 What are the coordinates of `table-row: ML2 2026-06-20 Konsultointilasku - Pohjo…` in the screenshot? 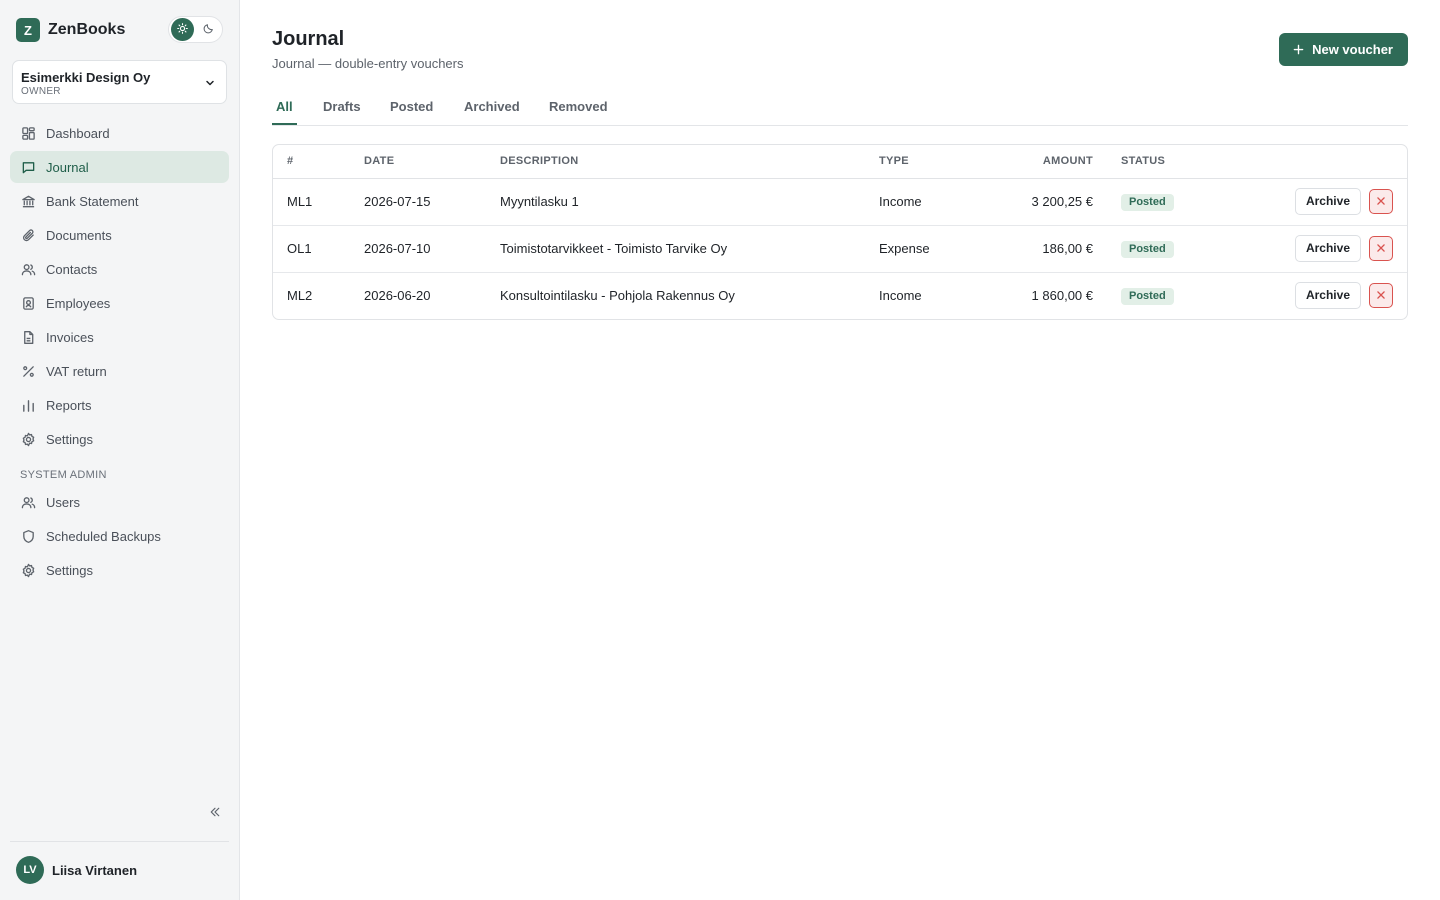 It's located at (840, 295).